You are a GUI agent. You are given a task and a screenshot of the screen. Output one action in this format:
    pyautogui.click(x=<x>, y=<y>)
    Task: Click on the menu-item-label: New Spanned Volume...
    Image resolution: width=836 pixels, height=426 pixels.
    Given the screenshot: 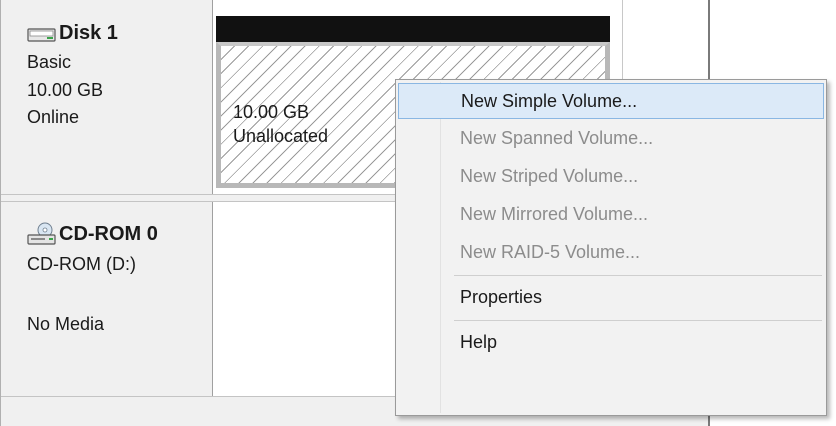 What is the action you would take?
    pyautogui.click(x=557, y=138)
    